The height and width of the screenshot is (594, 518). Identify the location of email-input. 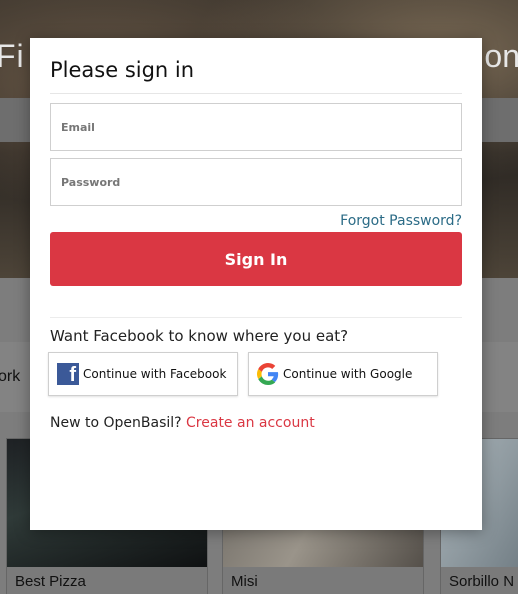
(256, 127).